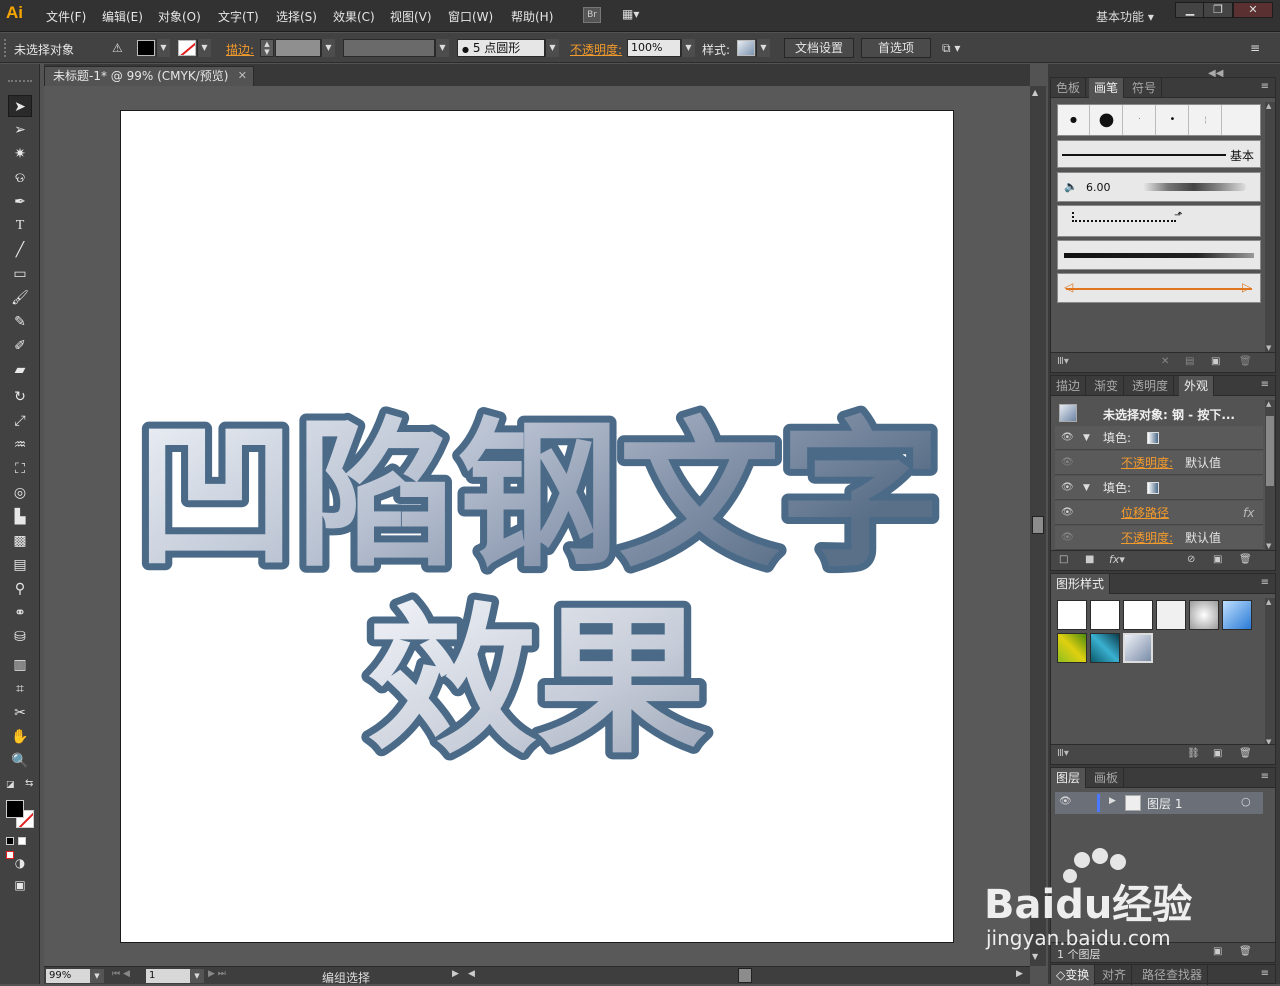 This screenshot has height=986, width=1280. I want to click on graphic-styles-panel-menu-icon: ≡, so click(1265, 582).